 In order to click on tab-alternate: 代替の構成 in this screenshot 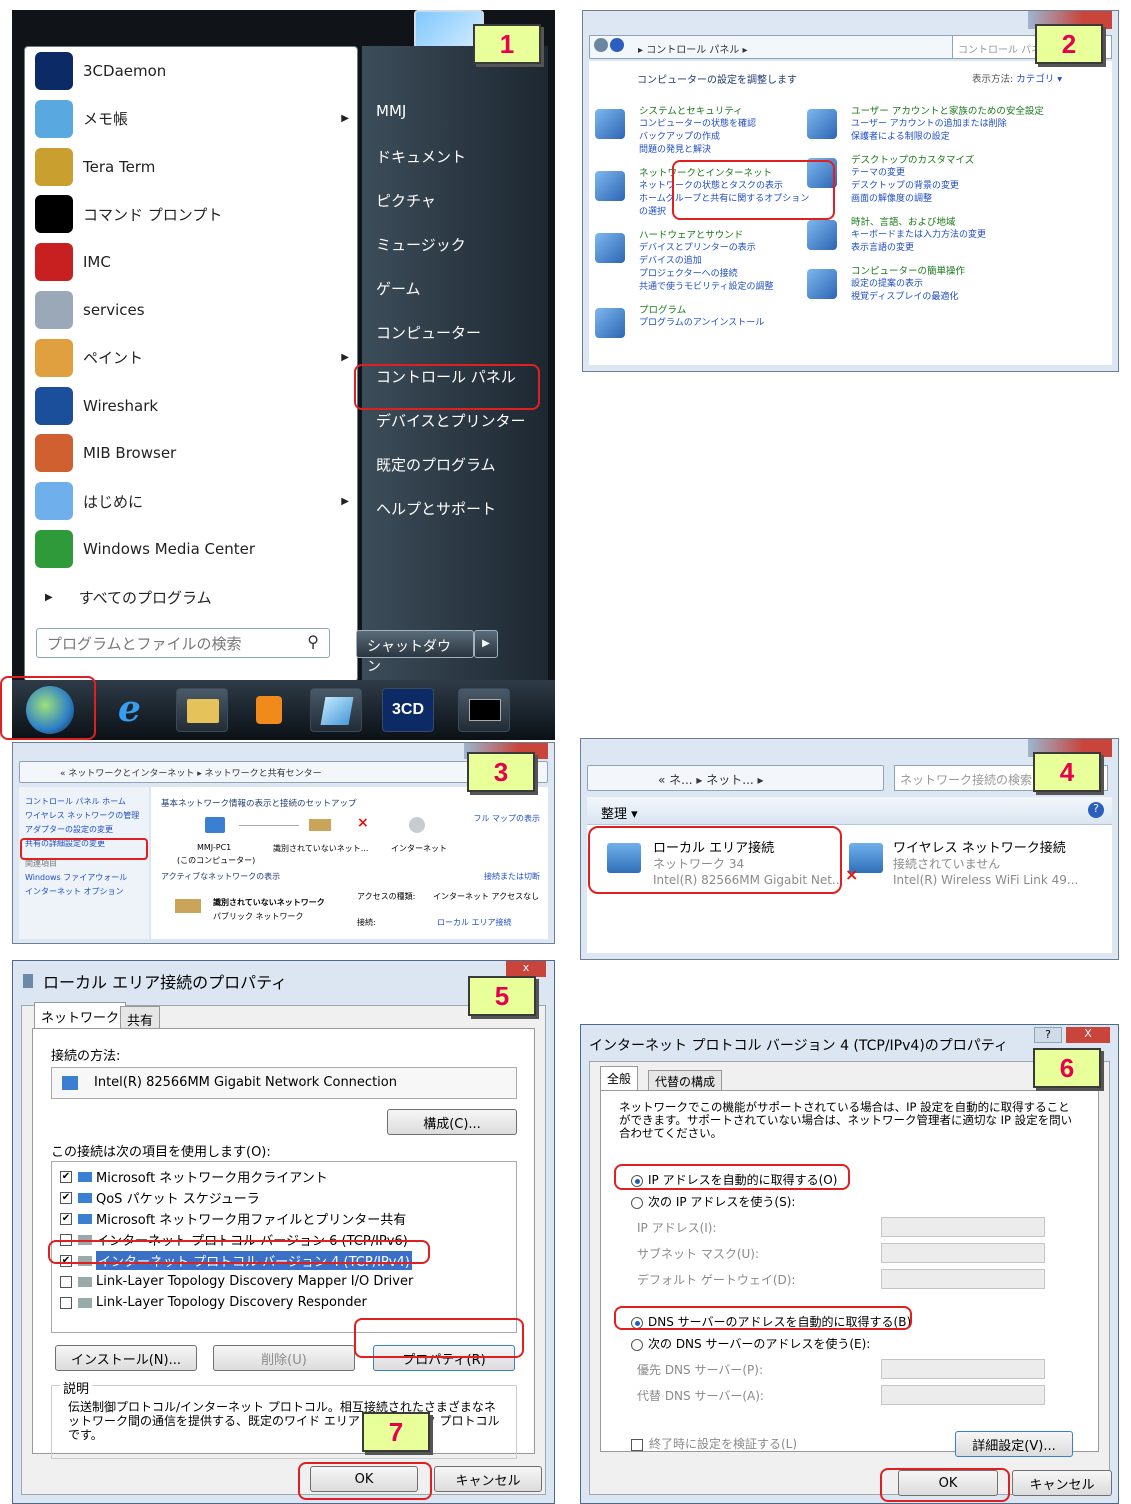, I will do `click(685, 1081)`.